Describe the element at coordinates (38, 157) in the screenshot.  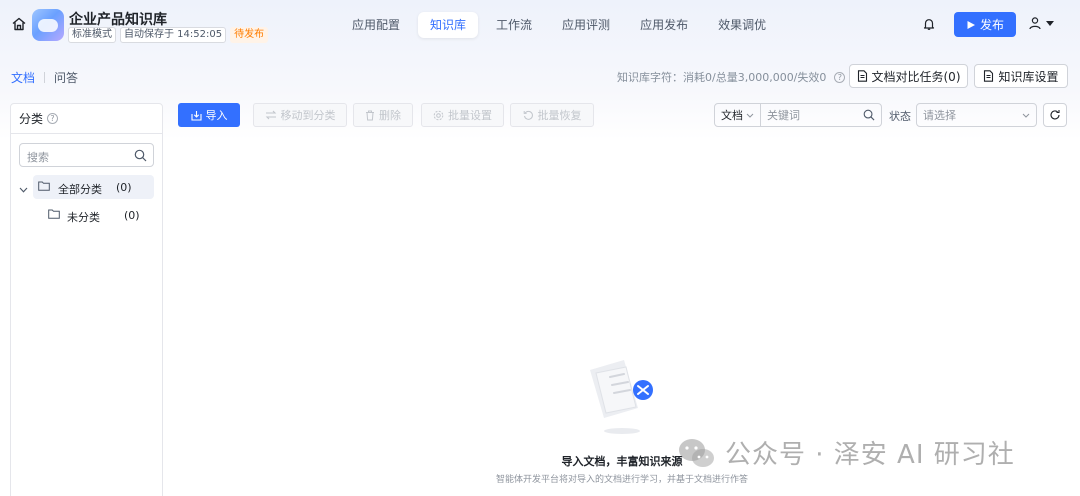
I see `search-placeholder: 搜索` at that location.